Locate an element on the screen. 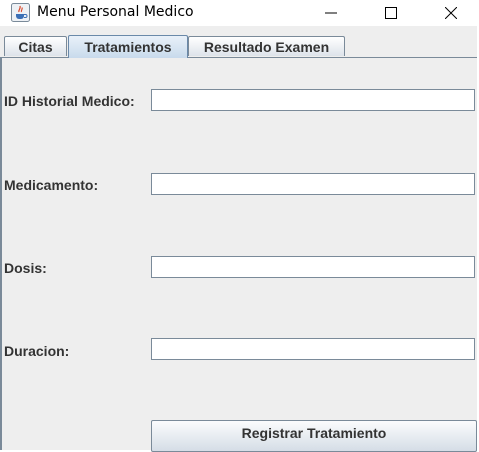 This screenshot has height=452, width=479. tab-resultado-examen: Resultado Examen is located at coordinates (266, 46).